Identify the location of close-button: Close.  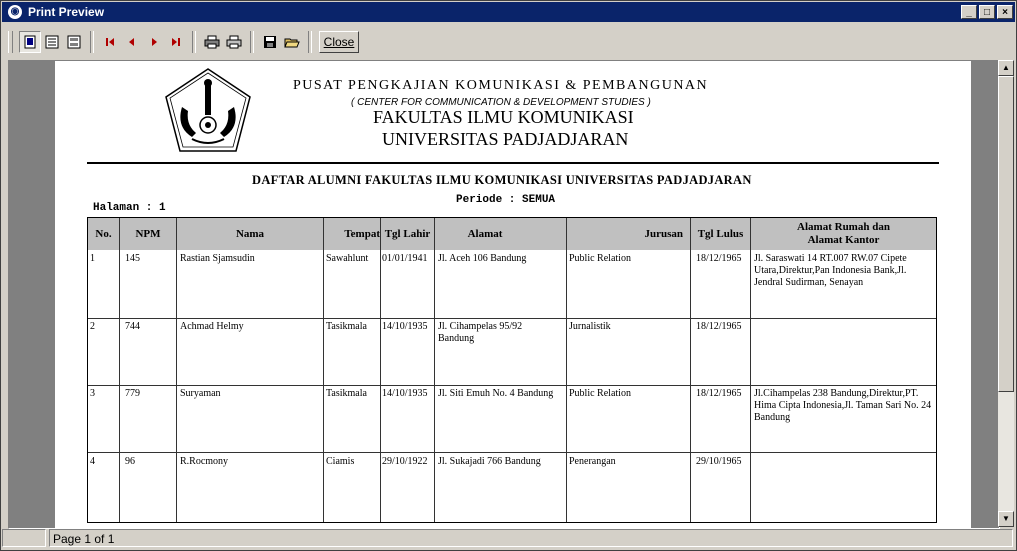
(339, 42).